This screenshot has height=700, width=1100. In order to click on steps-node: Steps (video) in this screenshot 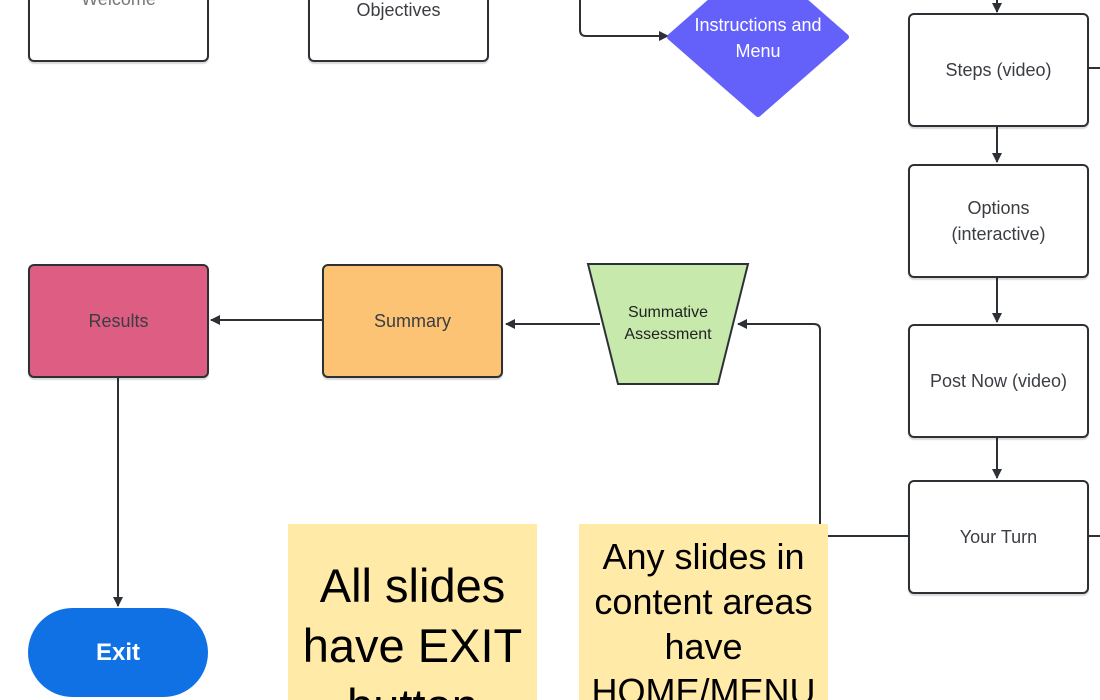, I will do `click(998, 70)`.